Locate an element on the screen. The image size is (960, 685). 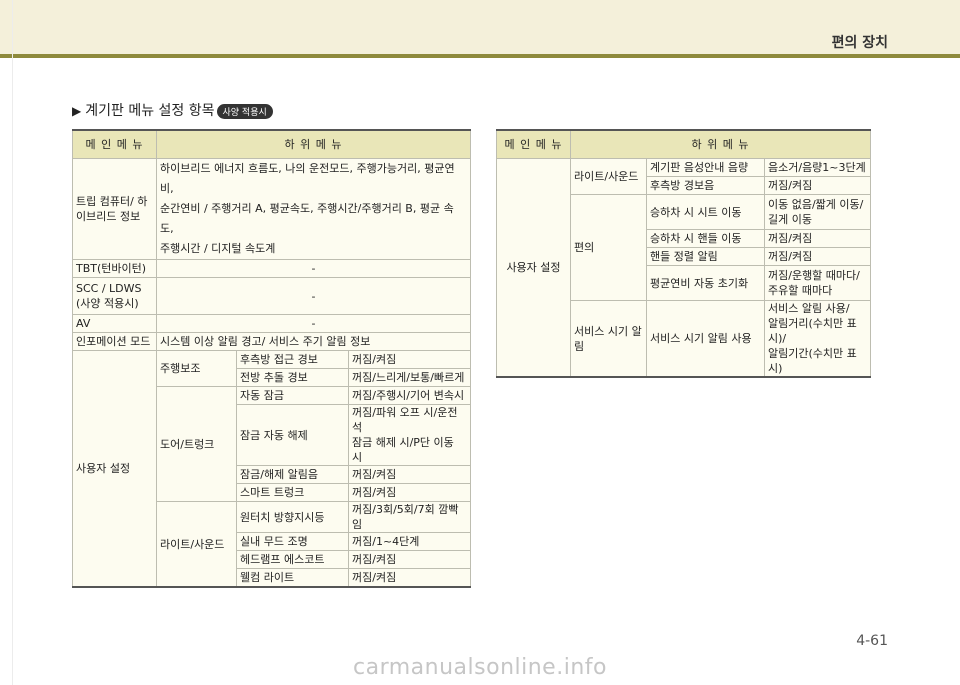
group-driving: 주행보조 is located at coordinates (196, 368).